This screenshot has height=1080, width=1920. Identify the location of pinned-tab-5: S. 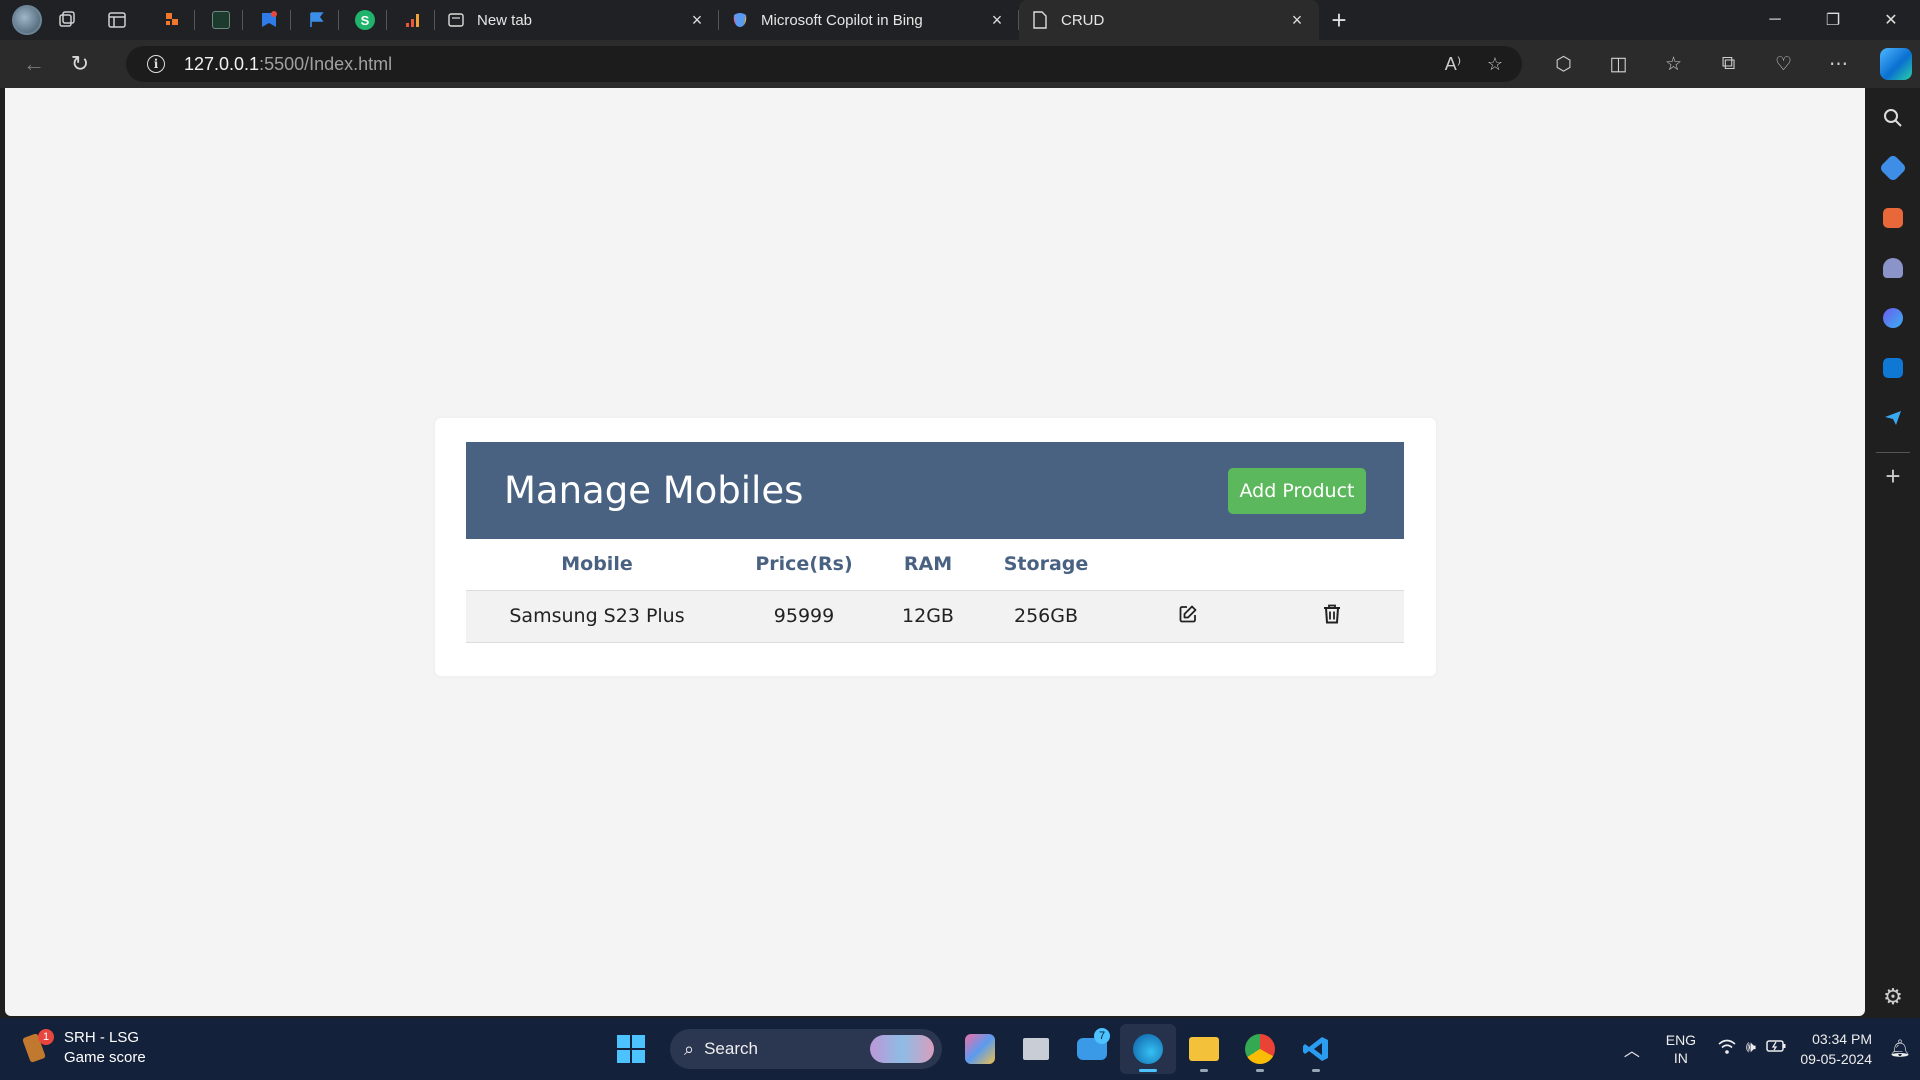
(365, 20).